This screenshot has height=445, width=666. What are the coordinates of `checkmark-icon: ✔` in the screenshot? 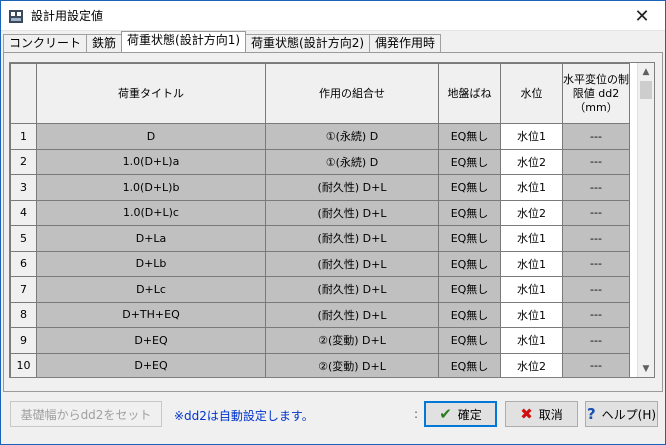 It's located at (445, 414).